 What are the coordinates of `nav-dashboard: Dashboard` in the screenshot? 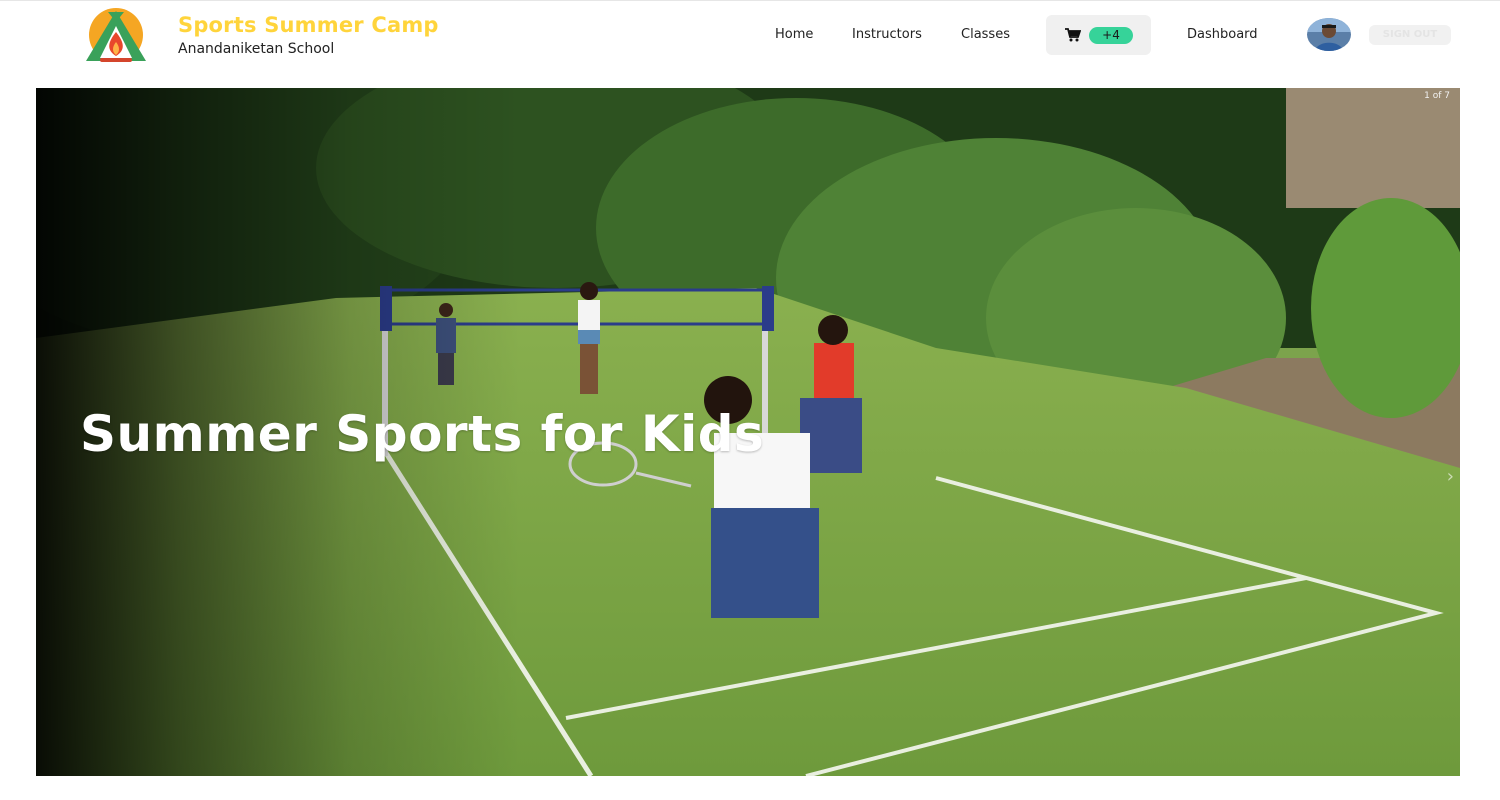 It's located at (1222, 35).